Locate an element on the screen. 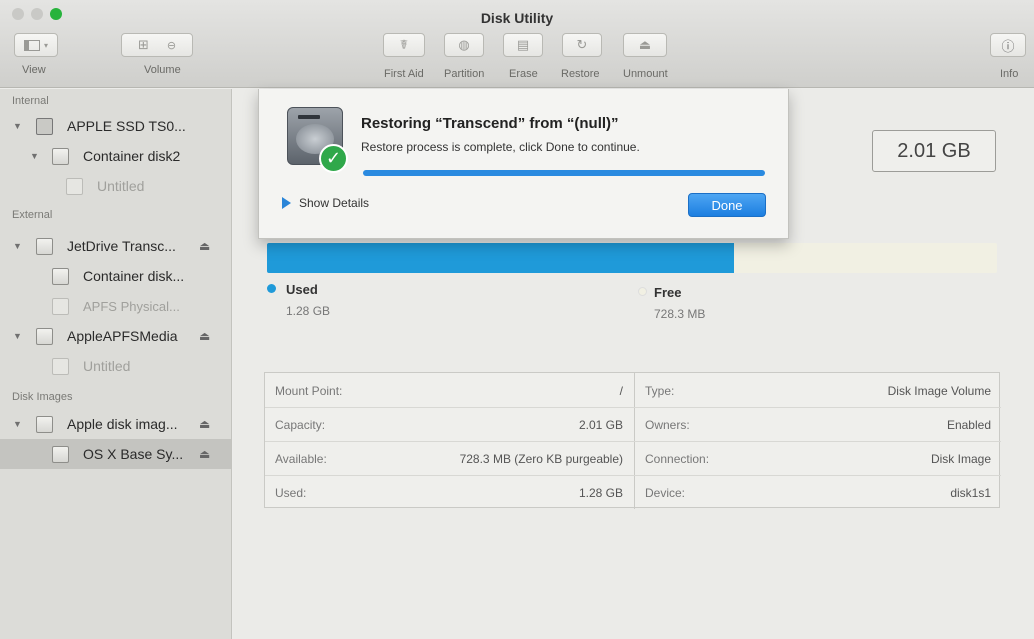 The height and width of the screenshot is (639, 1034). view-button: ▾ is located at coordinates (36, 45).